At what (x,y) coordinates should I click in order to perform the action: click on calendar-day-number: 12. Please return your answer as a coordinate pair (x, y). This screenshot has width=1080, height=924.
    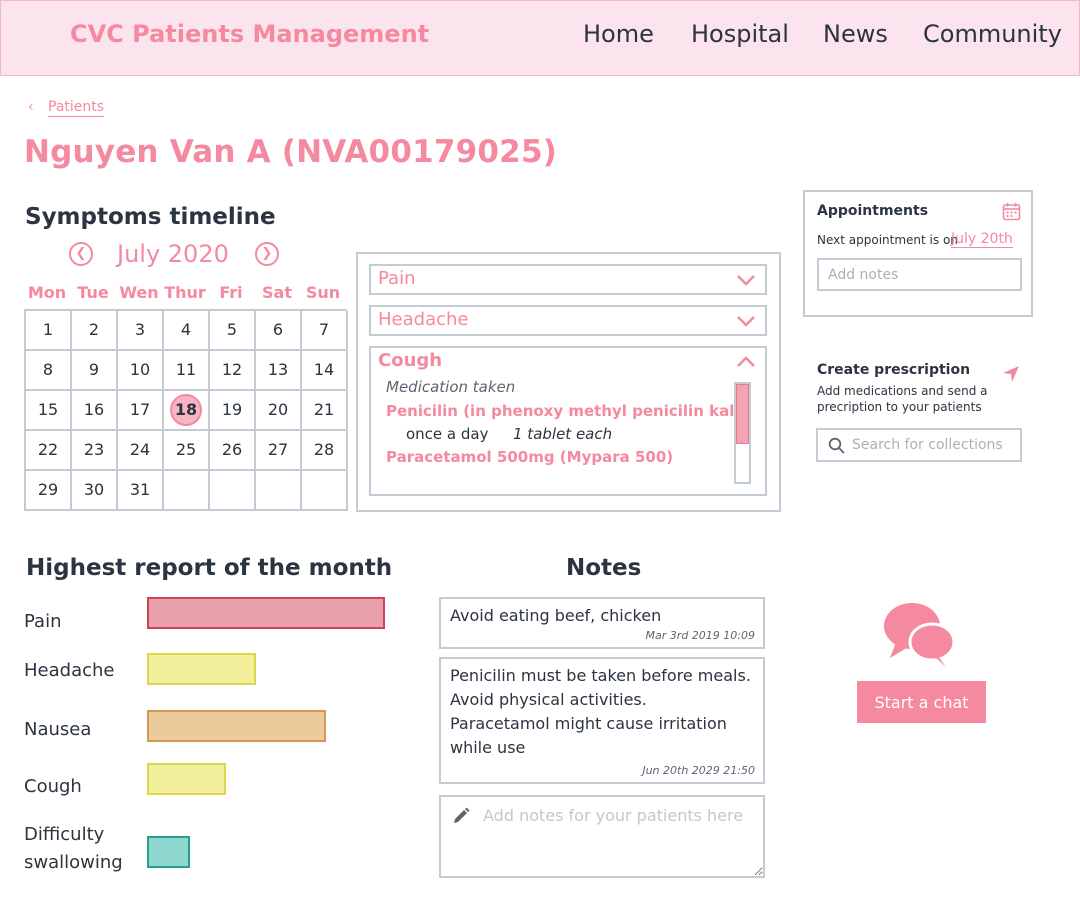
    Looking at the image, I should click on (232, 369).